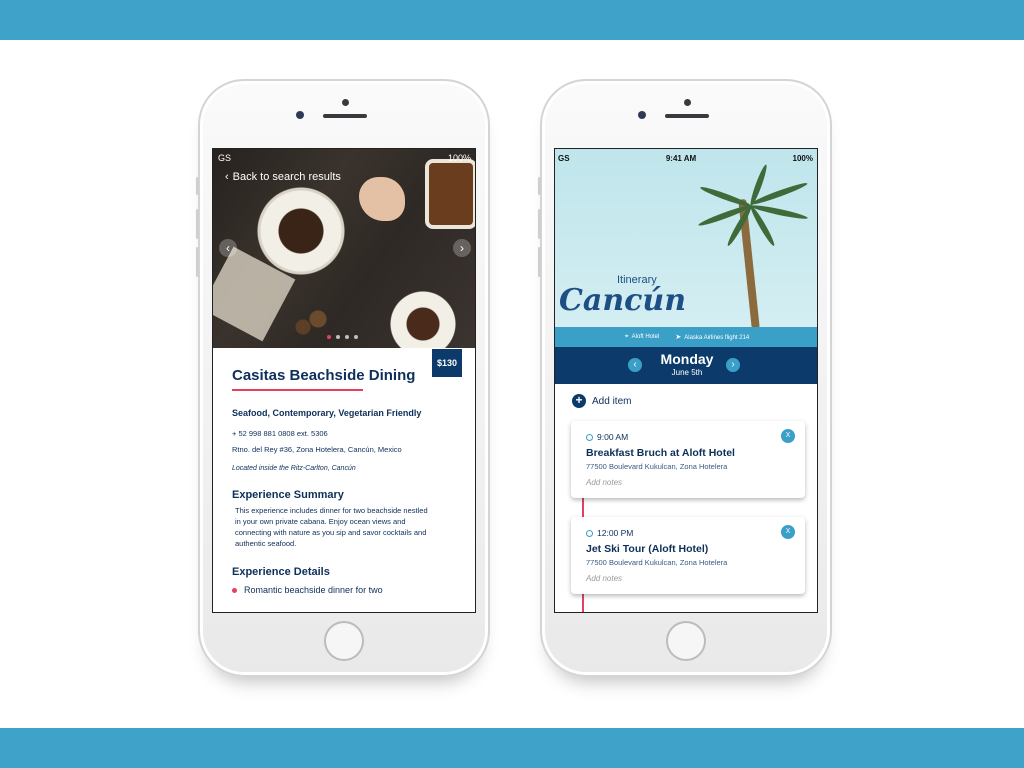 This screenshot has height=768, width=1024. I want to click on navigation-arrow-icon: ➤, so click(678, 337).